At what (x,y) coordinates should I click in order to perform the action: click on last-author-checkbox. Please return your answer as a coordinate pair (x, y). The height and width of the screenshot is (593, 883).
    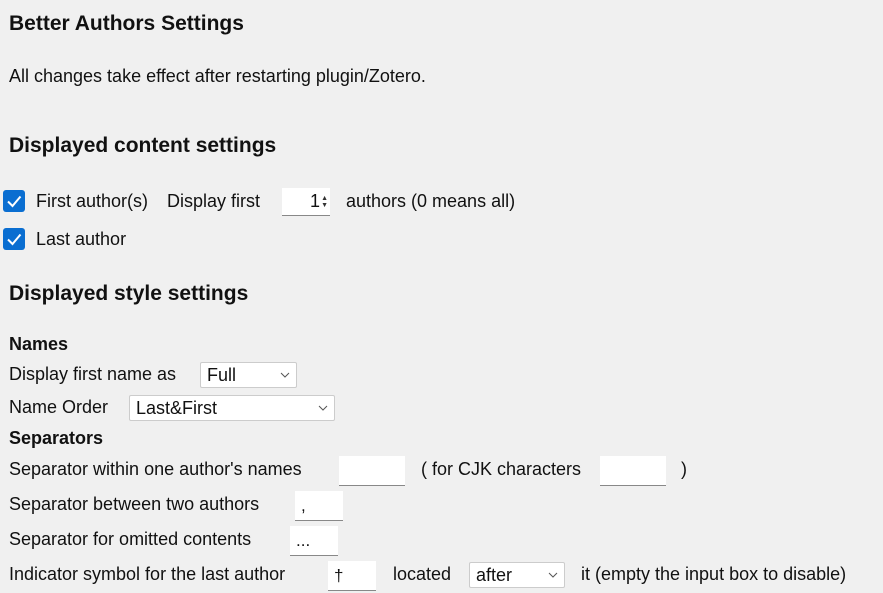
    Looking at the image, I should click on (14, 240).